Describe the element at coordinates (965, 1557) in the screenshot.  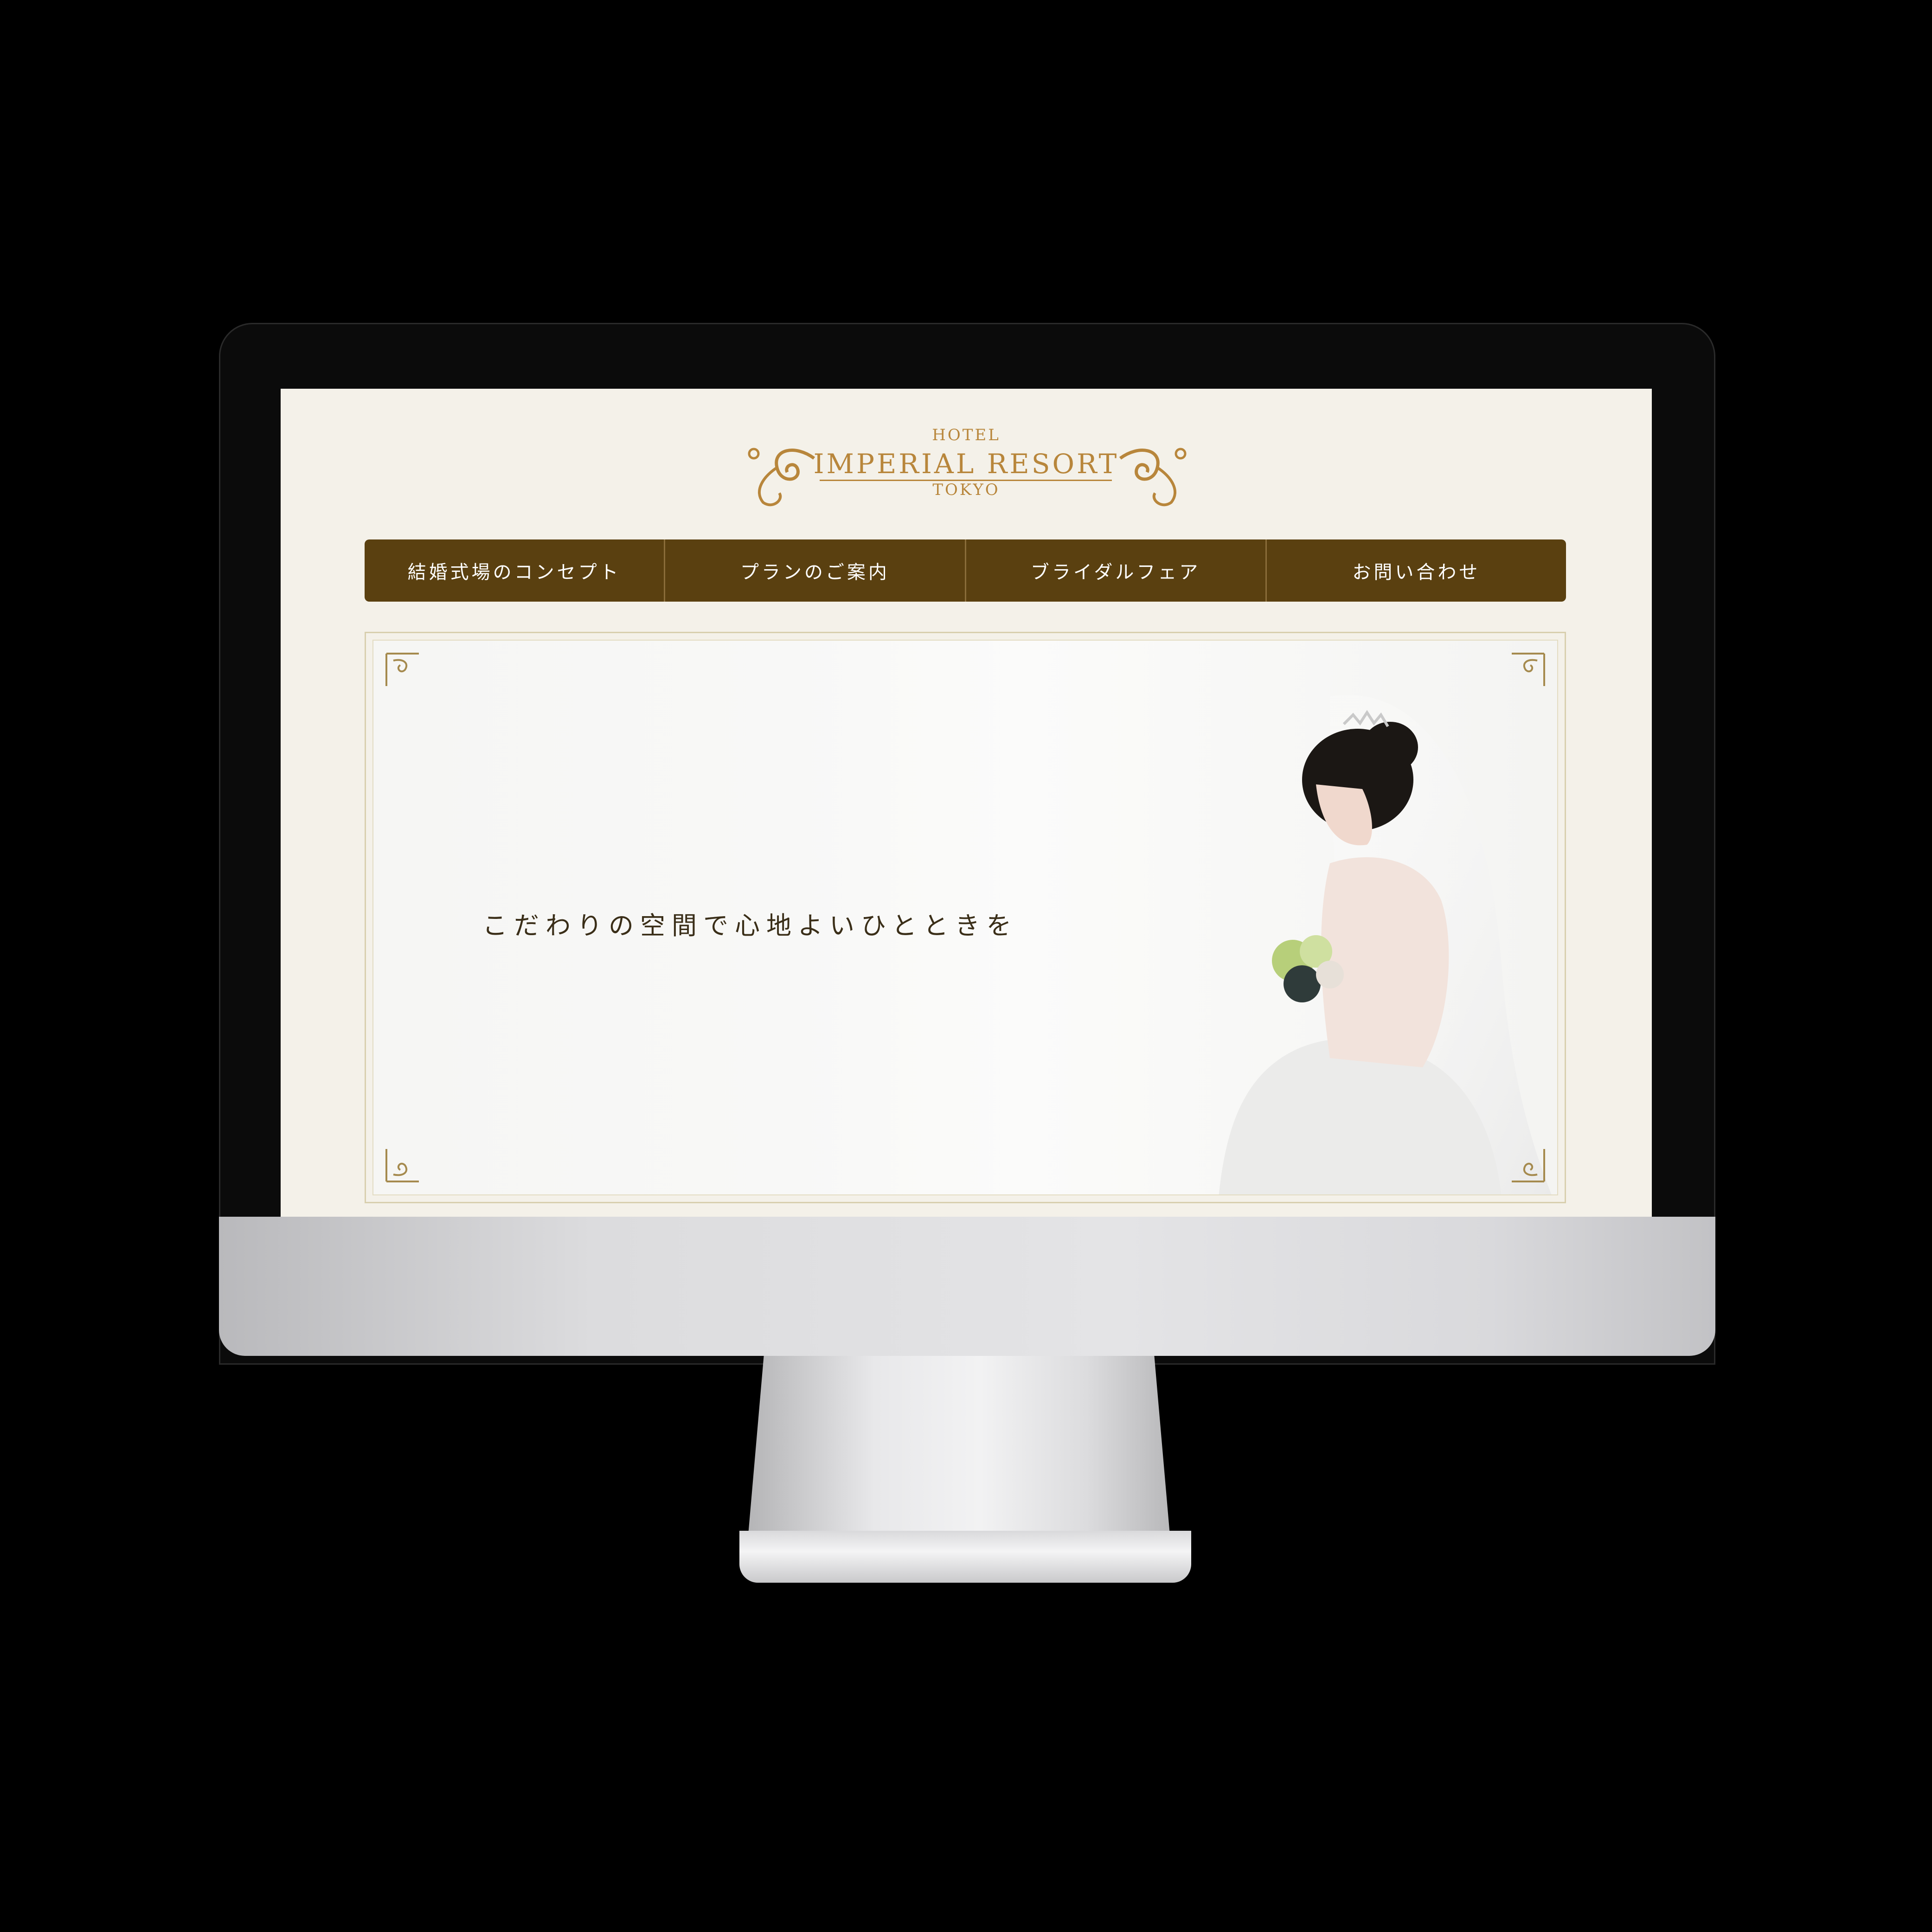
I see `monitor-stand-base` at that location.